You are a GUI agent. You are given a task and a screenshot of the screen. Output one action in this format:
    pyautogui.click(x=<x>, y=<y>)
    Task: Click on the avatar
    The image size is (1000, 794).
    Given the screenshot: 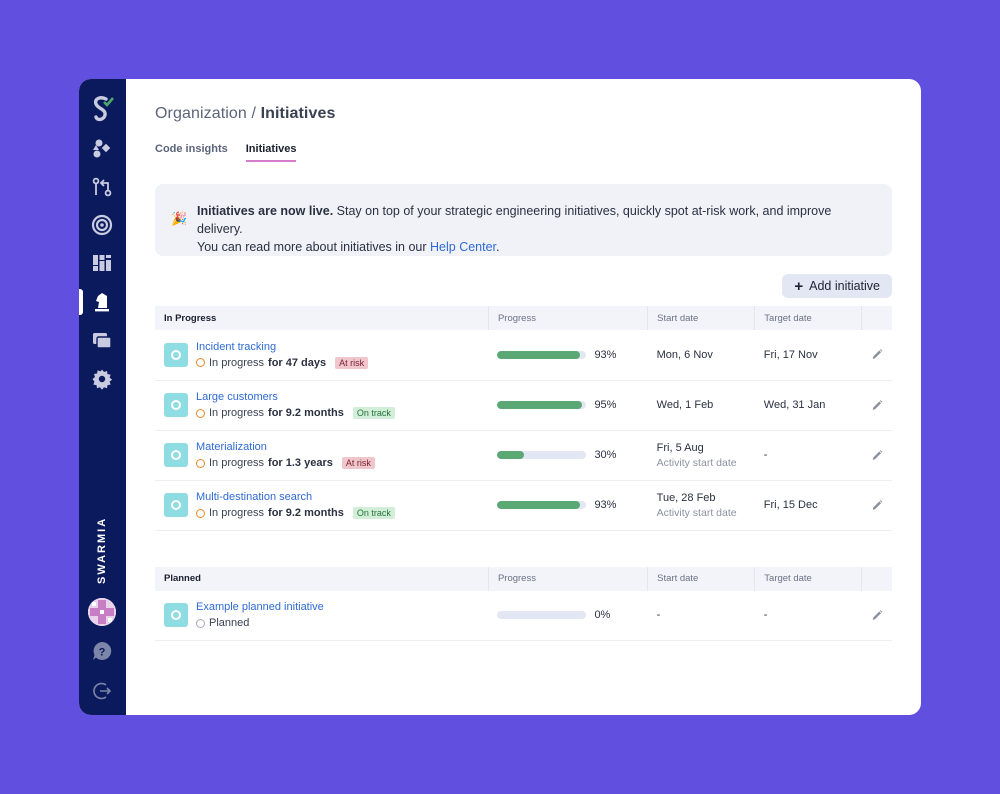 What is the action you would take?
    pyautogui.click(x=102, y=612)
    